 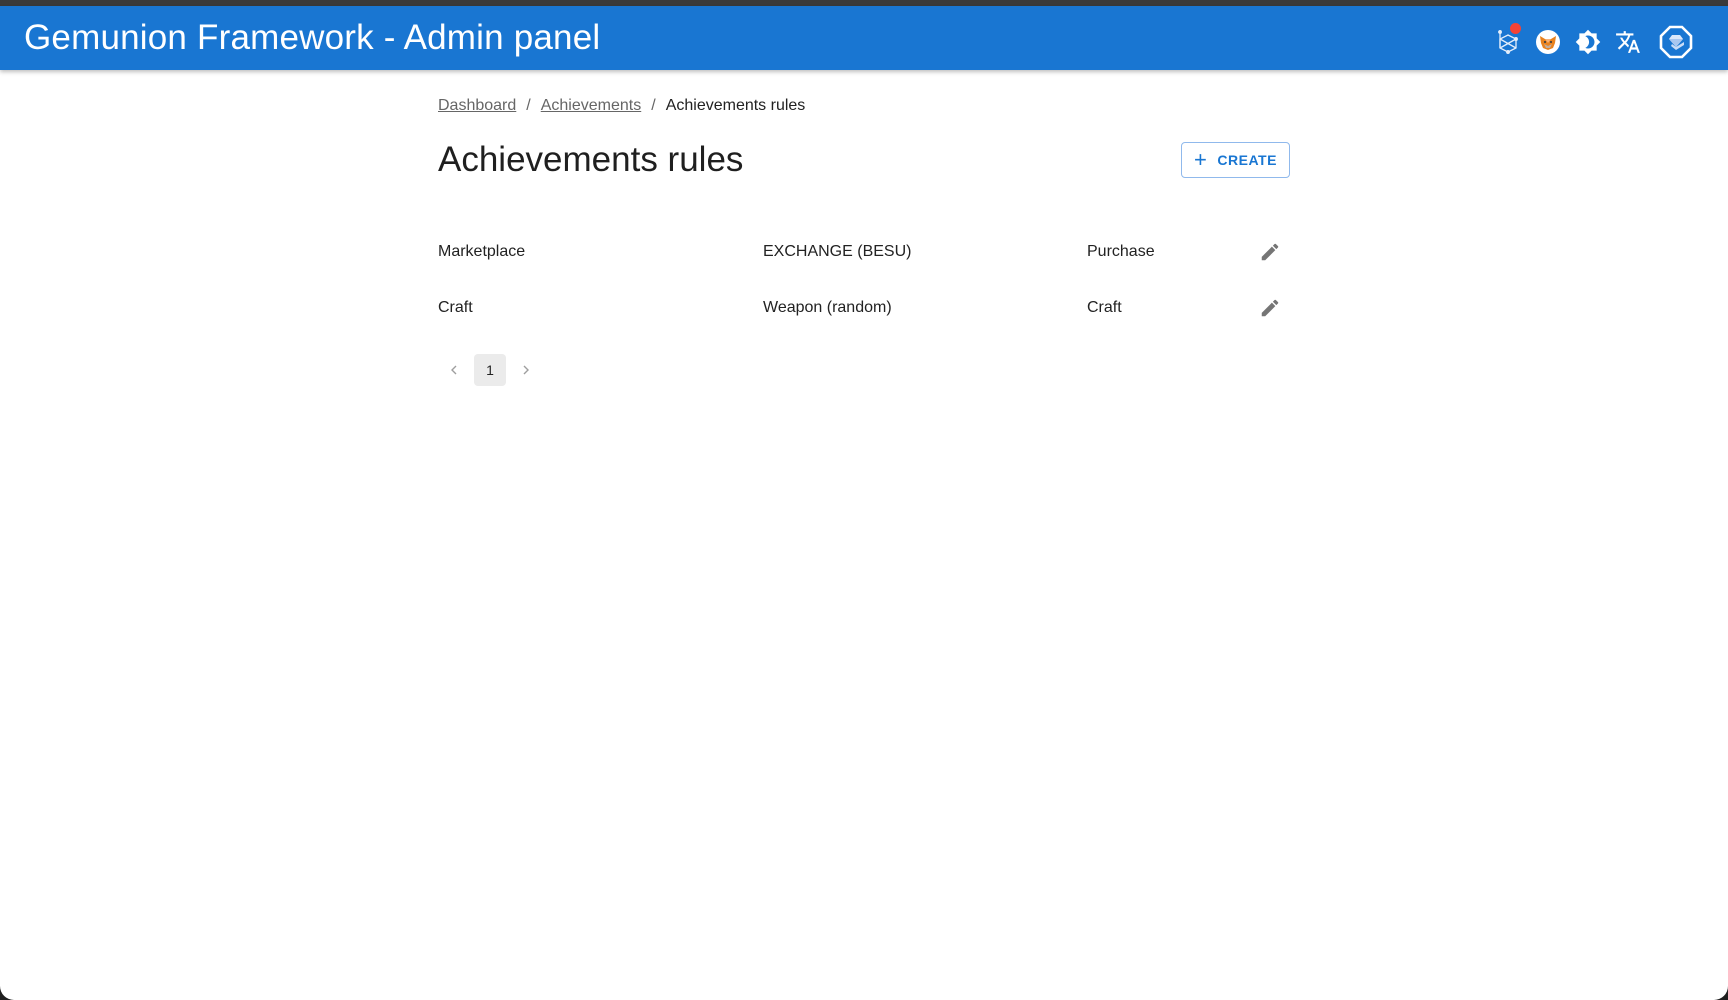 I want to click on create-button: + CREATE, so click(x=1235, y=160).